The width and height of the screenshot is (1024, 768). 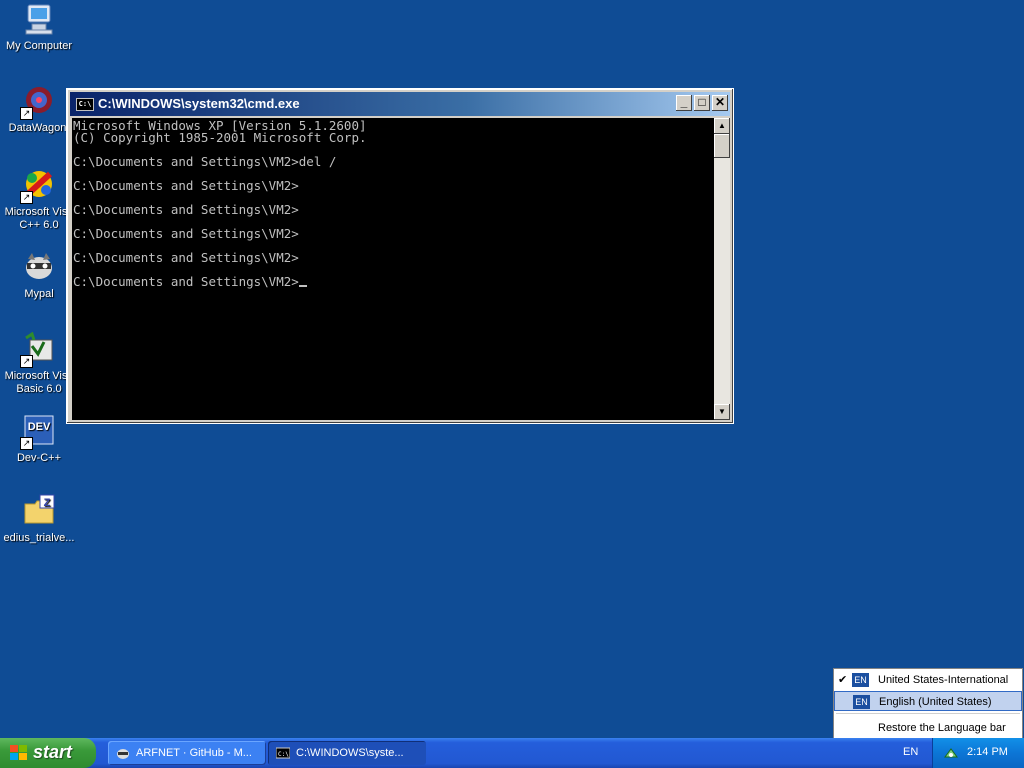 What do you see at coordinates (951, 753) in the screenshot?
I see `network-icon` at bounding box center [951, 753].